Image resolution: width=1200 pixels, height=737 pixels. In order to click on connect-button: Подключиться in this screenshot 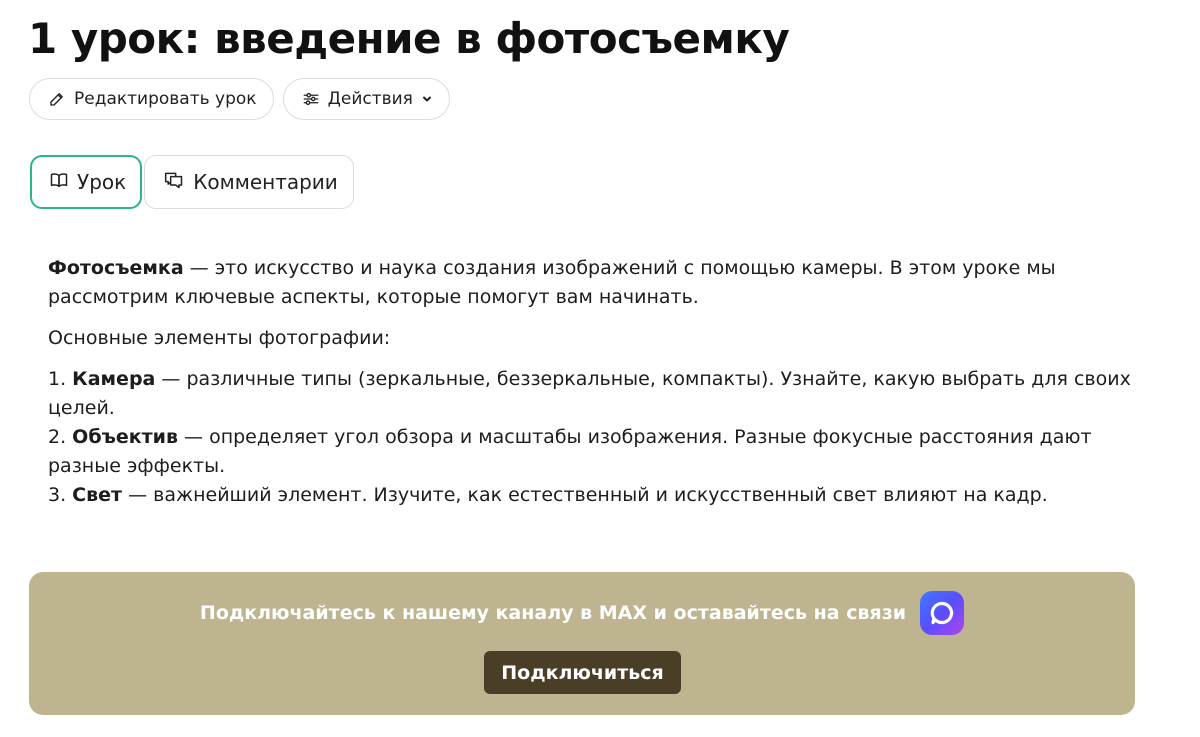, I will do `click(582, 672)`.